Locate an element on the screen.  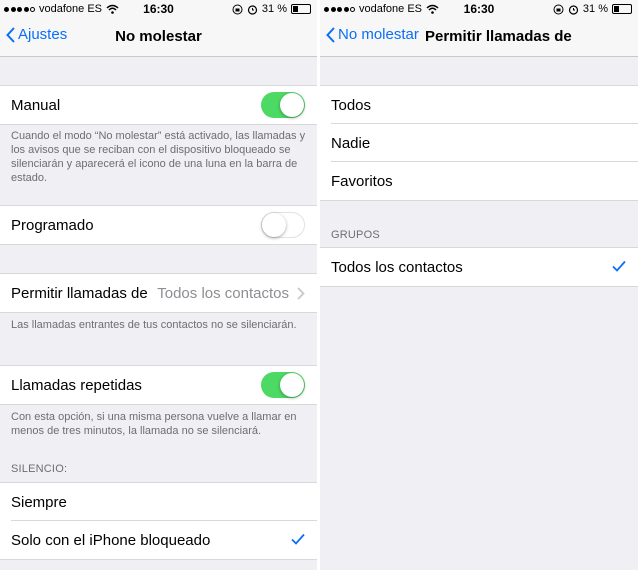
silence-option-locked: Solo con el iPhone bloqueado is located at coordinates (158, 540).